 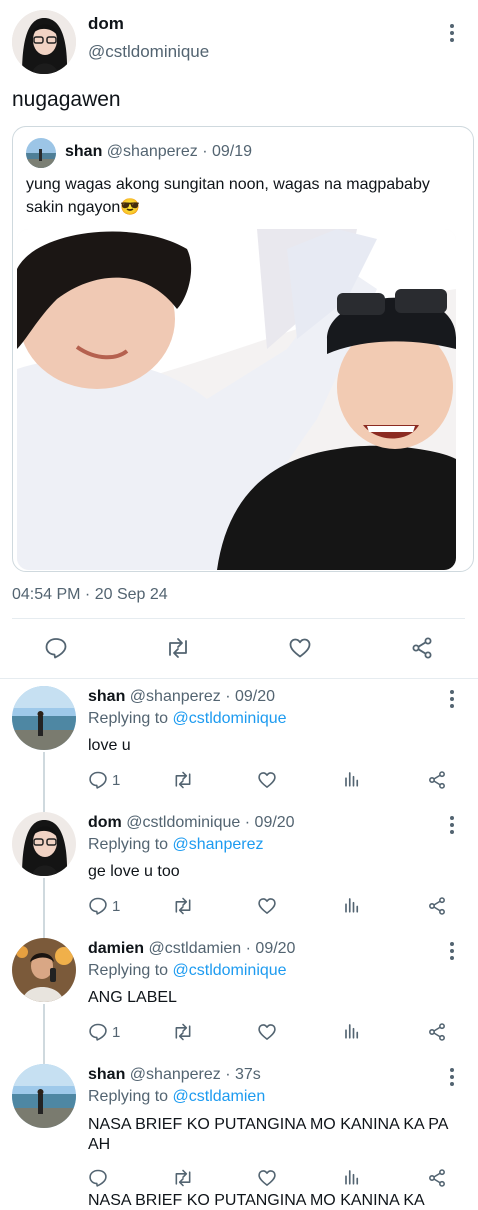 I want to click on quote-date: · 09/19, so click(x=227, y=151).